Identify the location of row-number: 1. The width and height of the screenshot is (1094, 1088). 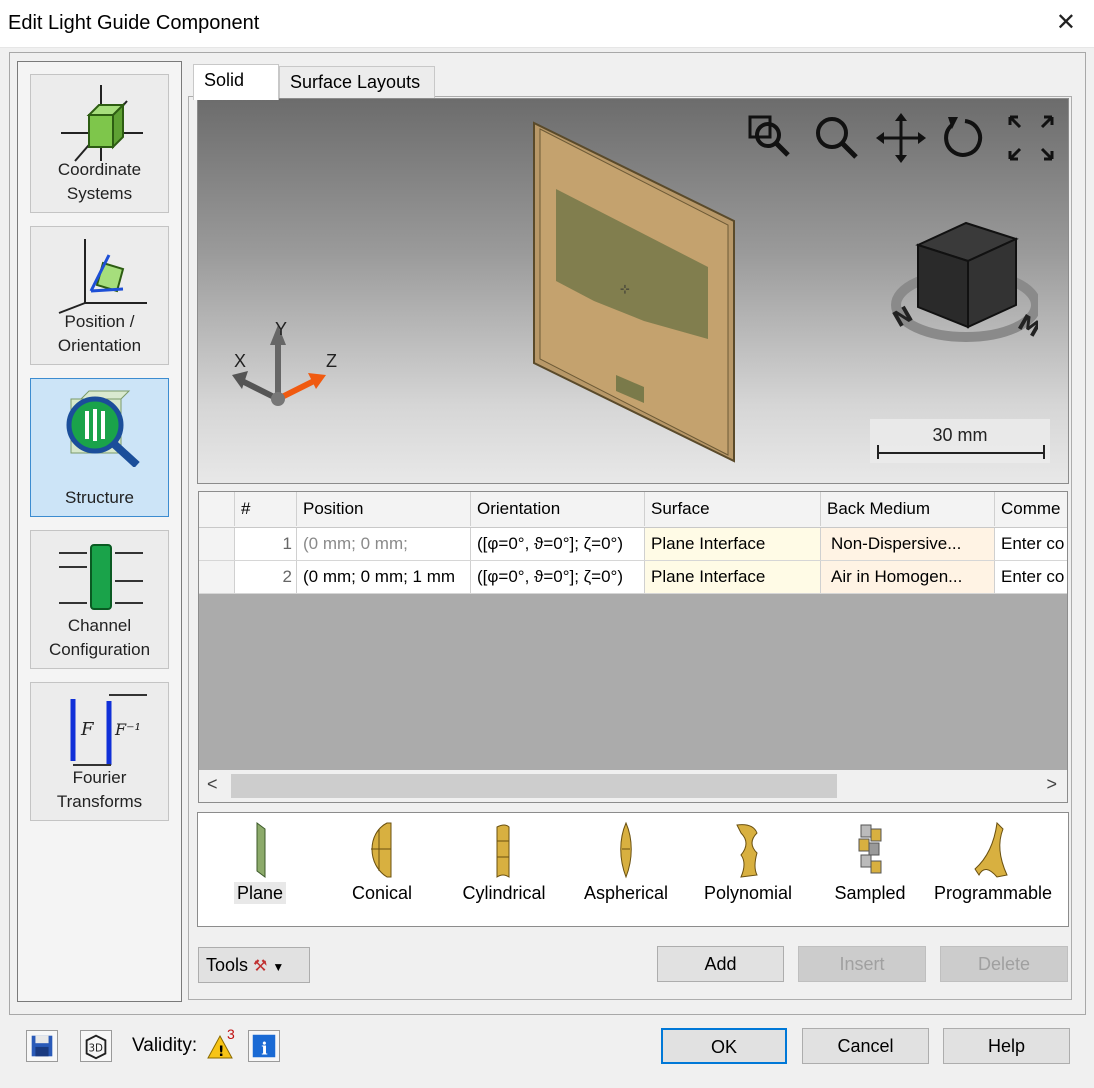
(266, 544).